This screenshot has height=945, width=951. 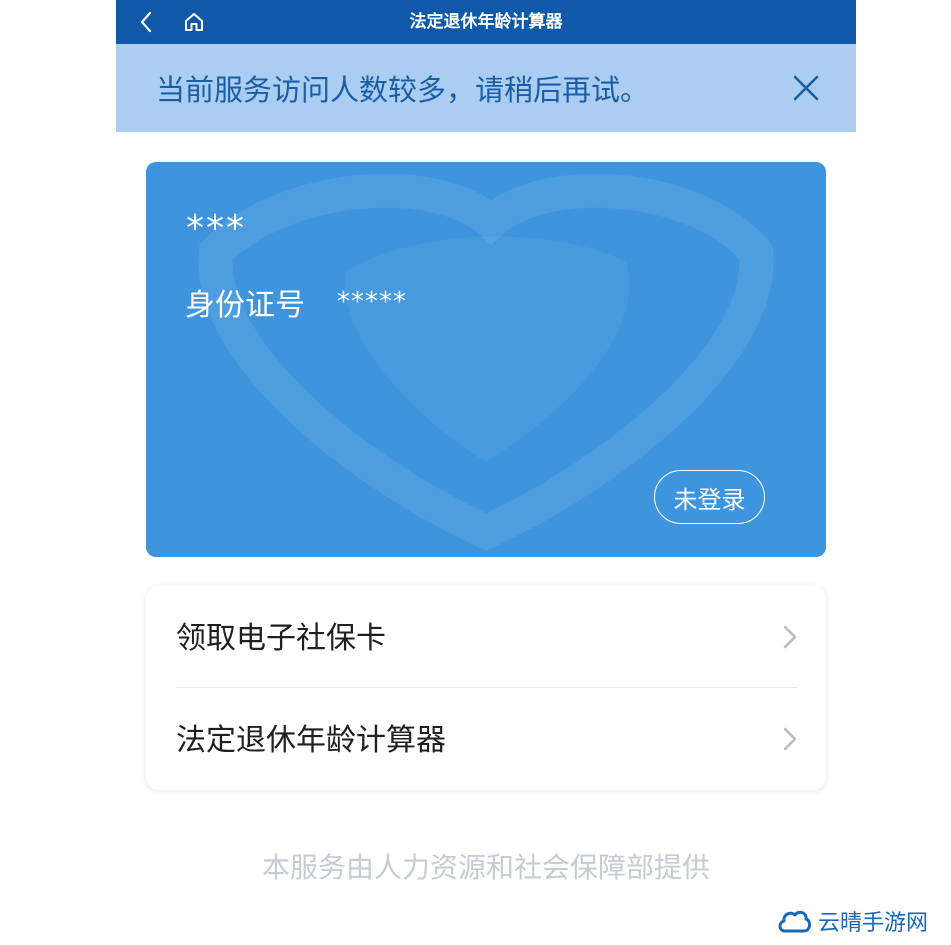 I want to click on provider-footer: 本服务由人力资源和社会保障部提供, so click(x=485, y=867).